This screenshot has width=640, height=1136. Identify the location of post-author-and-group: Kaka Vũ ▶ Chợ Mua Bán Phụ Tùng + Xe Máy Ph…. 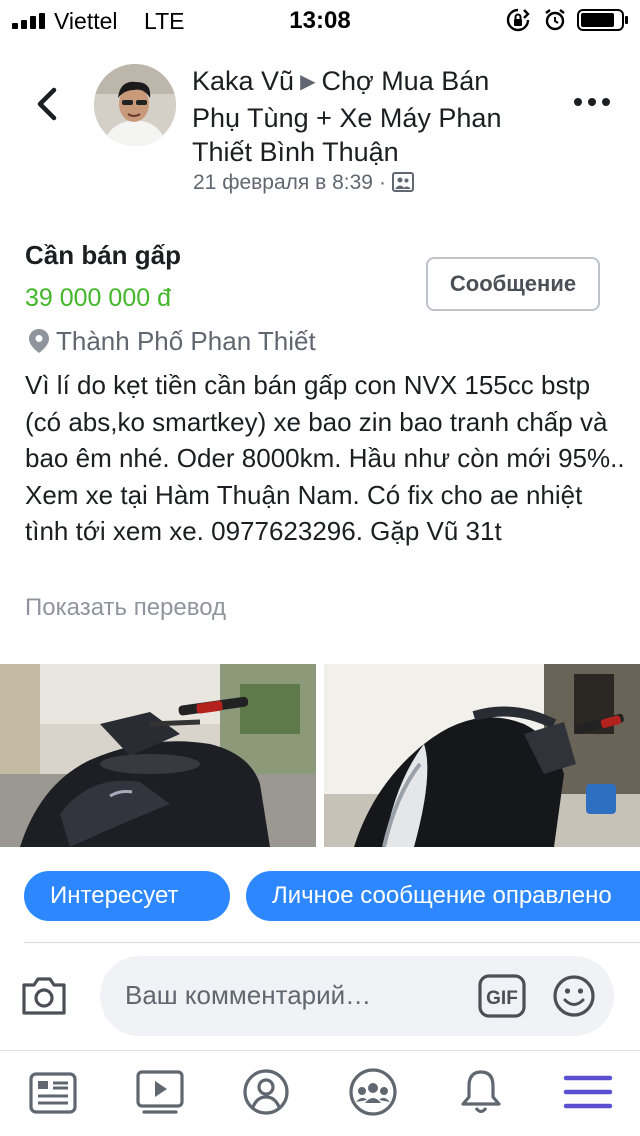
(362, 116).